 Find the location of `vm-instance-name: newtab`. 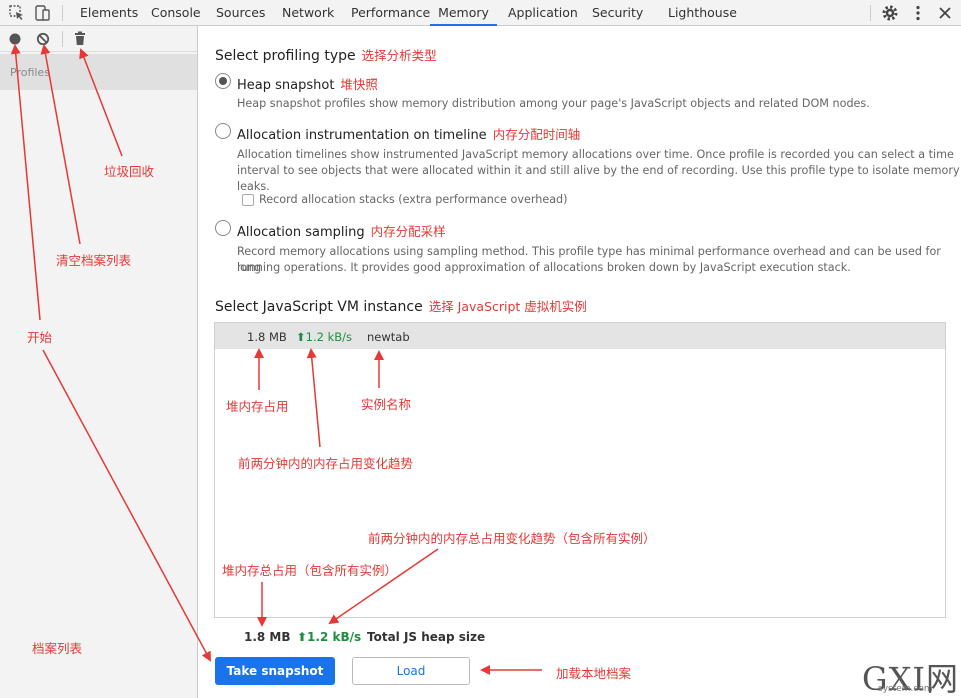

vm-instance-name: newtab is located at coordinates (388, 337).